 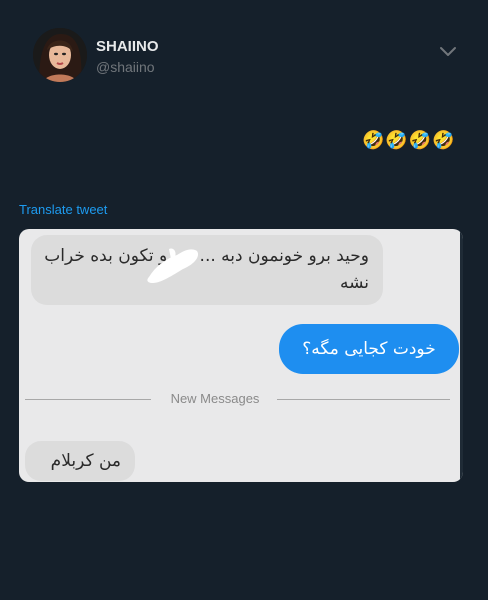 I want to click on translate-tweet-link: Translate tweet, so click(x=63, y=209).